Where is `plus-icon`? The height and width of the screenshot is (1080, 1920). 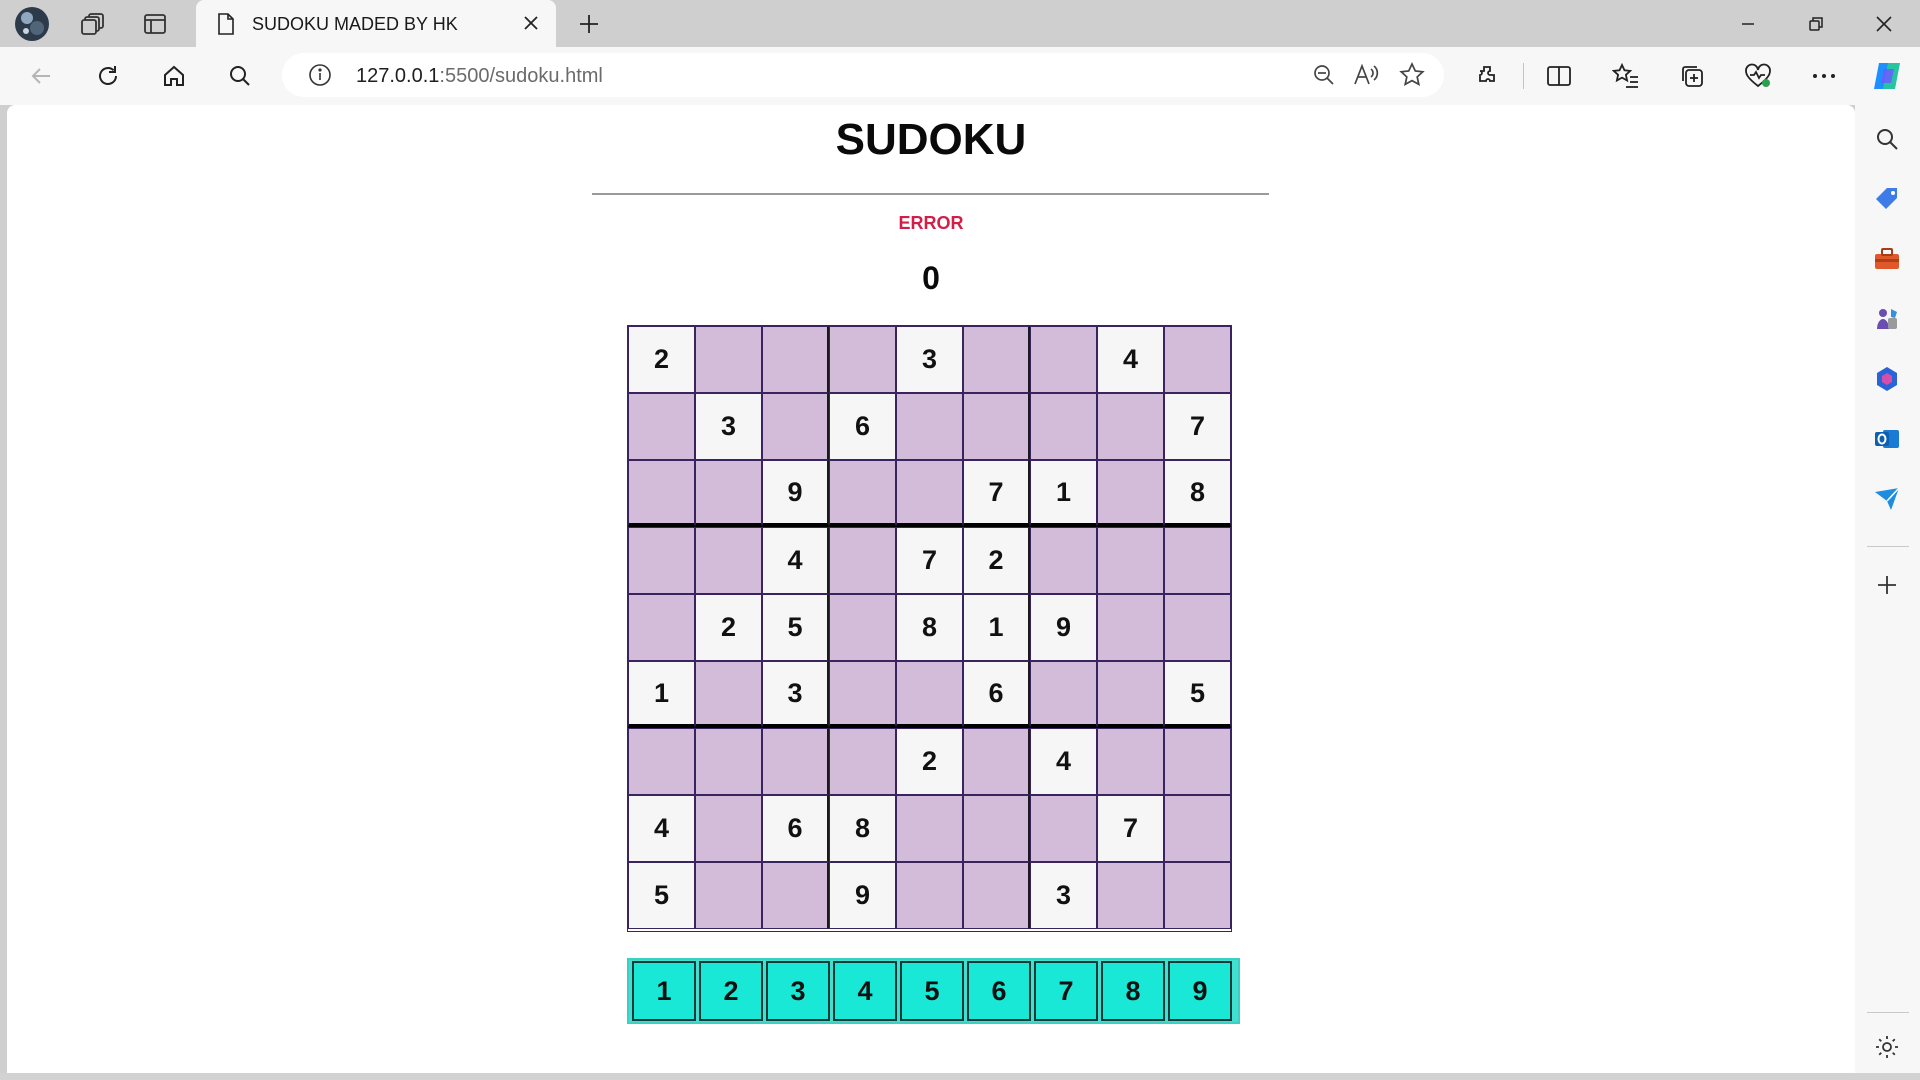 plus-icon is located at coordinates (589, 24).